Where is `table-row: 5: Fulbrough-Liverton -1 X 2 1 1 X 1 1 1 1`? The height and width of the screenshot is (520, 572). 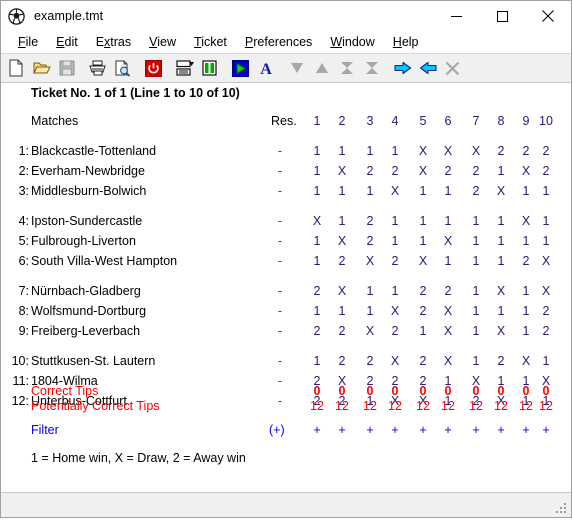
table-row: 5: Fulbrough-Liverton -1 X 2 1 1 X 1 1 1 1 is located at coordinates (286, 241).